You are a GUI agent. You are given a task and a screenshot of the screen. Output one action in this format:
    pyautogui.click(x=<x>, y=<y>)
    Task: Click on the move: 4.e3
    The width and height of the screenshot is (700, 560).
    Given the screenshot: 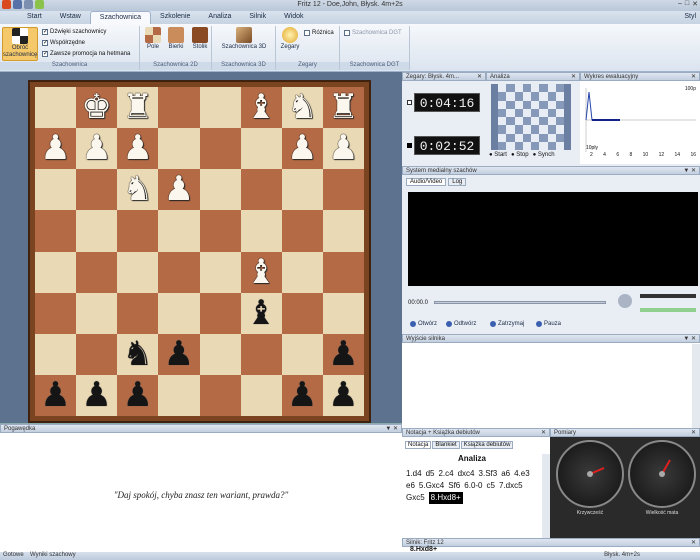 What is the action you would take?
    pyautogui.click(x=522, y=474)
    